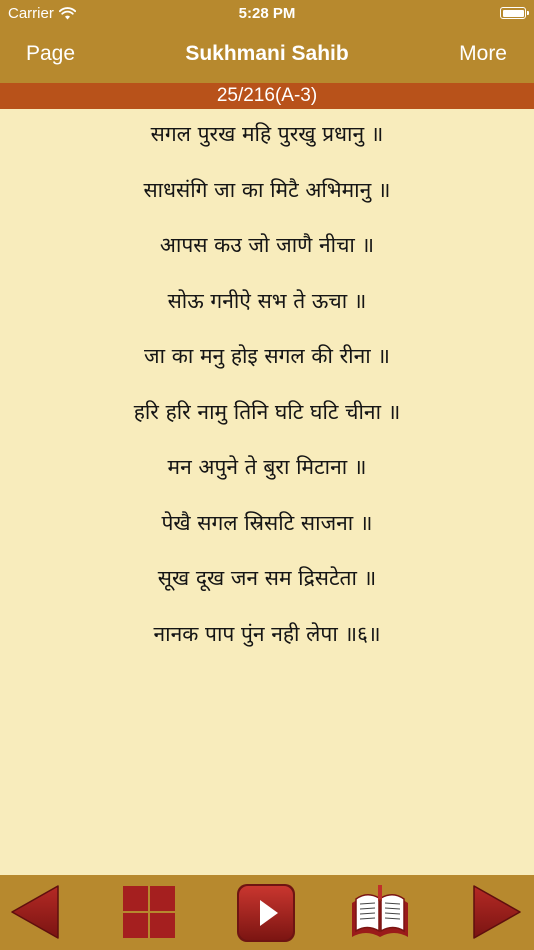  What do you see at coordinates (483, 54) in the screenshot?
I see `more-button: More` at bounding box center [483, 54].